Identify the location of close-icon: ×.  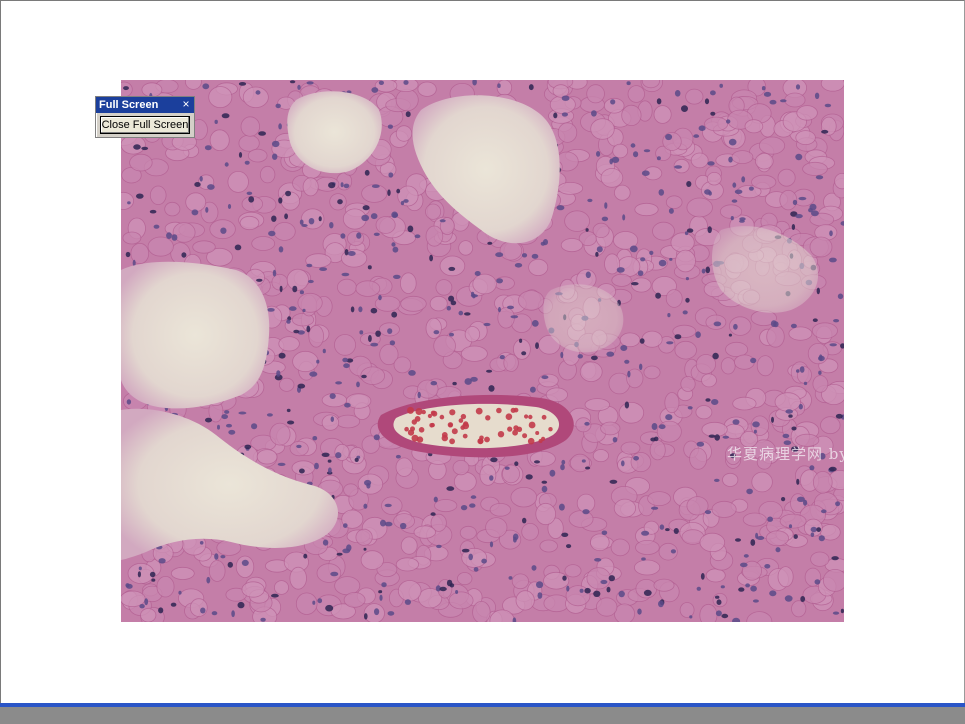
(186, 104).